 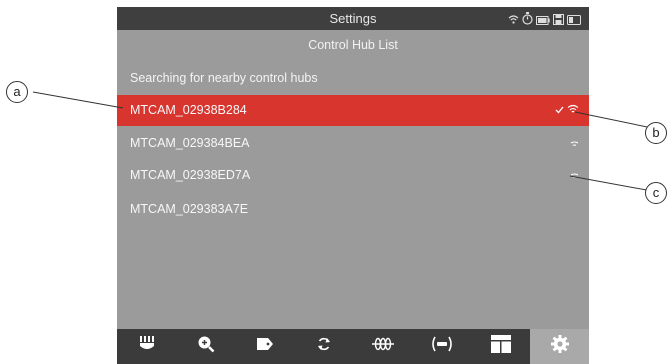 What do you see at coordinates (656, 193) in the screenshot?
I see `callout-c: c` at bounding box center [656, 193].